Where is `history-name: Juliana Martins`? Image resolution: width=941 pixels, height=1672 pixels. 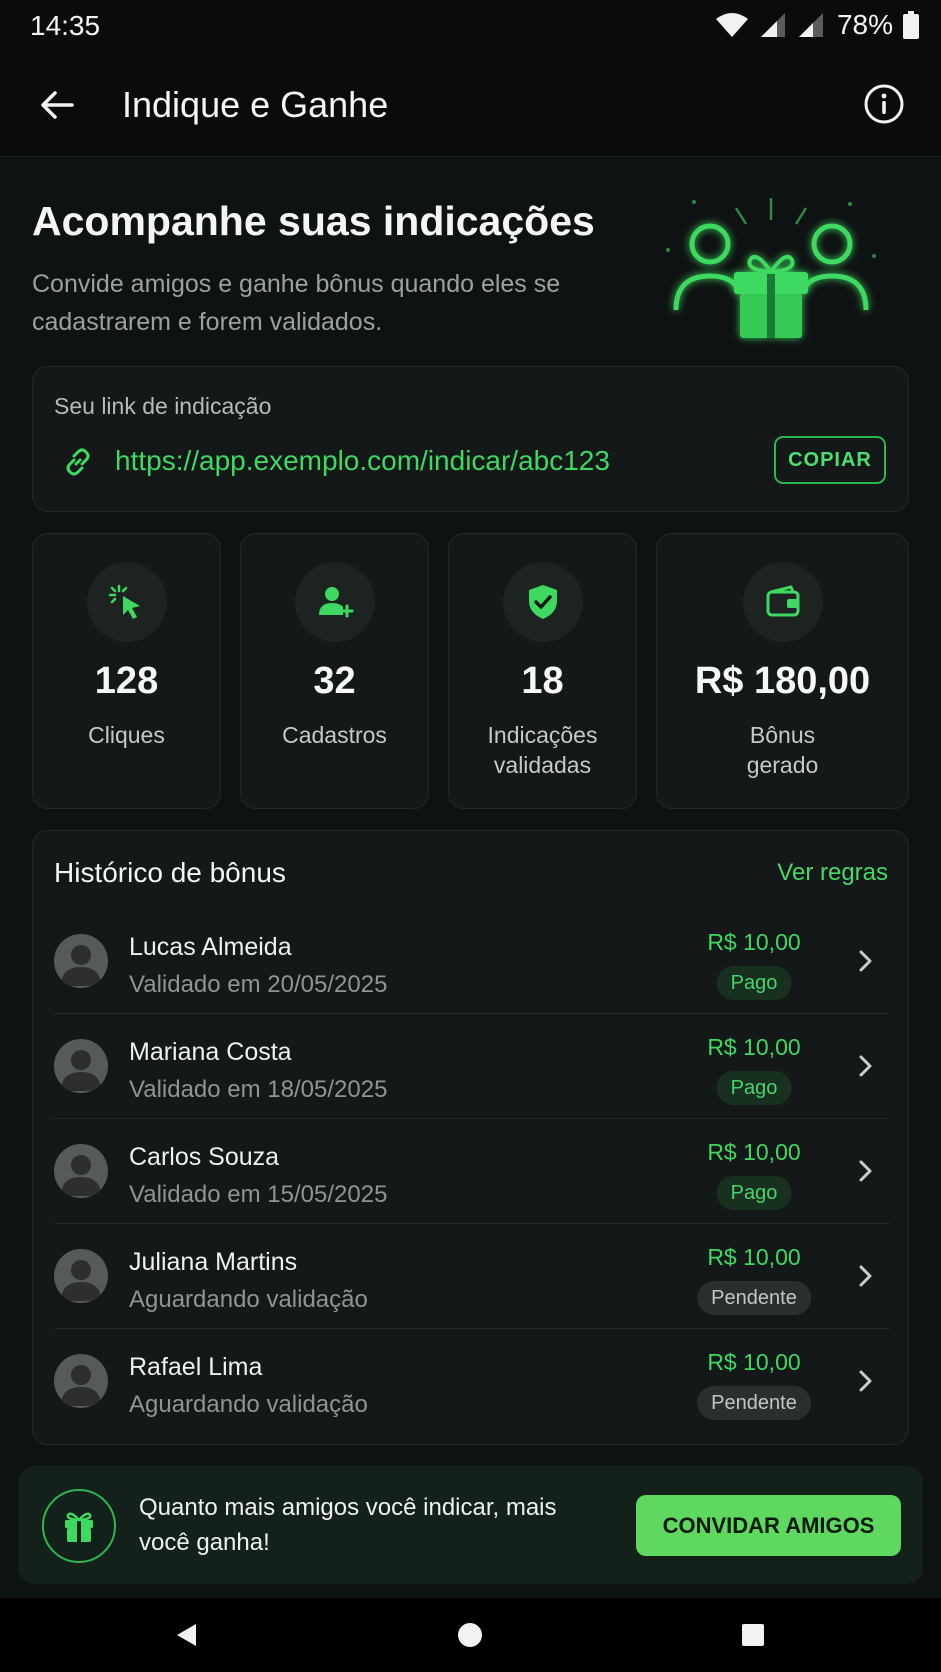
history-name: Juliana Martins is located at coordinates (213, 1262).